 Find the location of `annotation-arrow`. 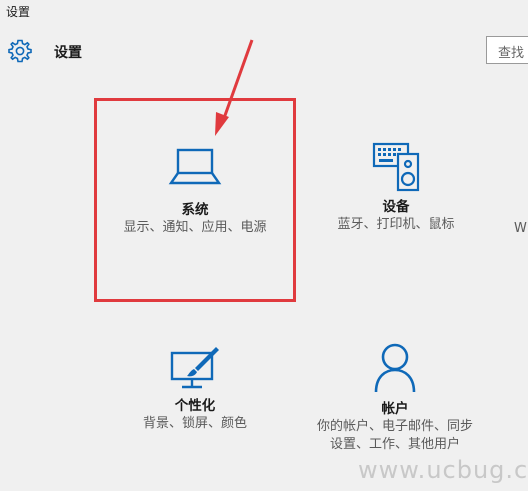

annotation-arrow is located at coordinates (234, 87).